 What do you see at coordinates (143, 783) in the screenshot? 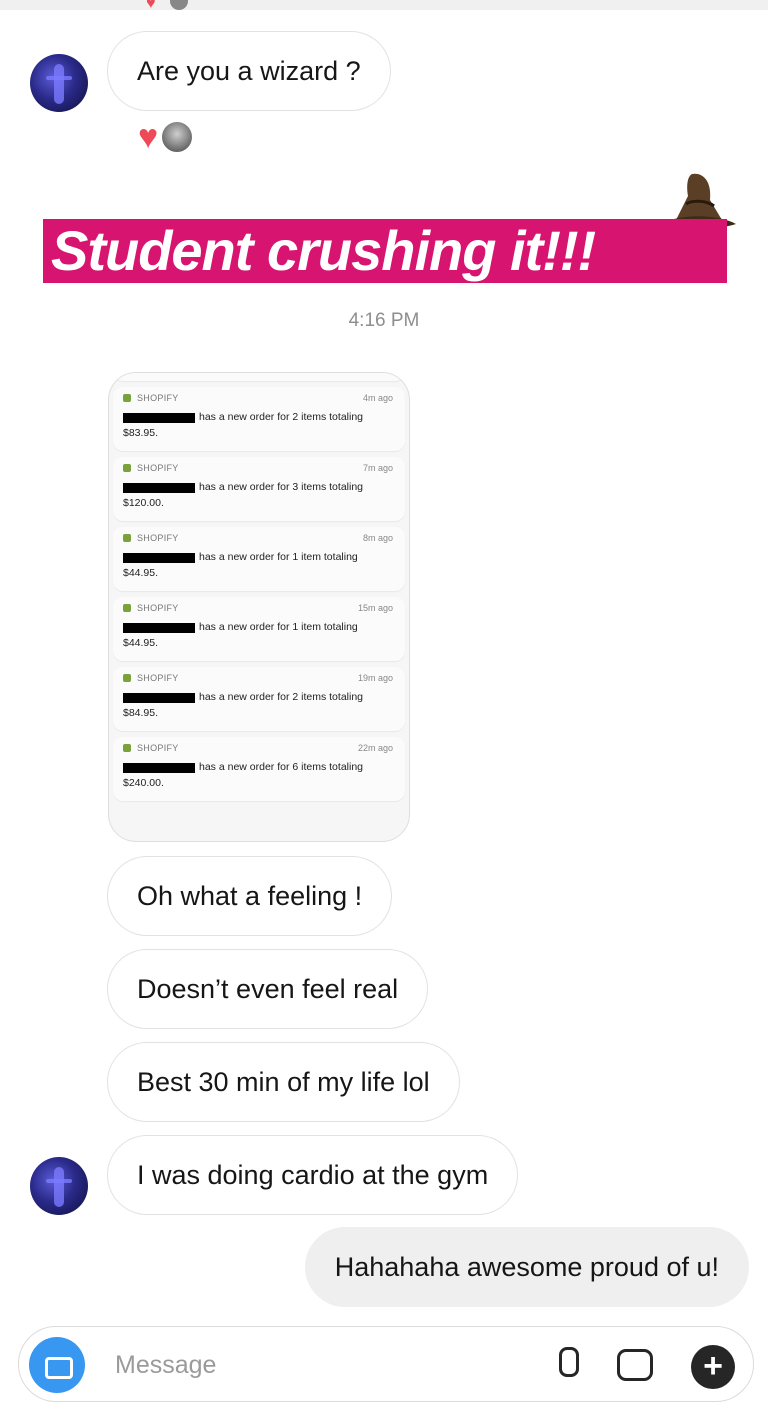
I see `notification-amount: $240.00.` at bounding box center [143, 783].